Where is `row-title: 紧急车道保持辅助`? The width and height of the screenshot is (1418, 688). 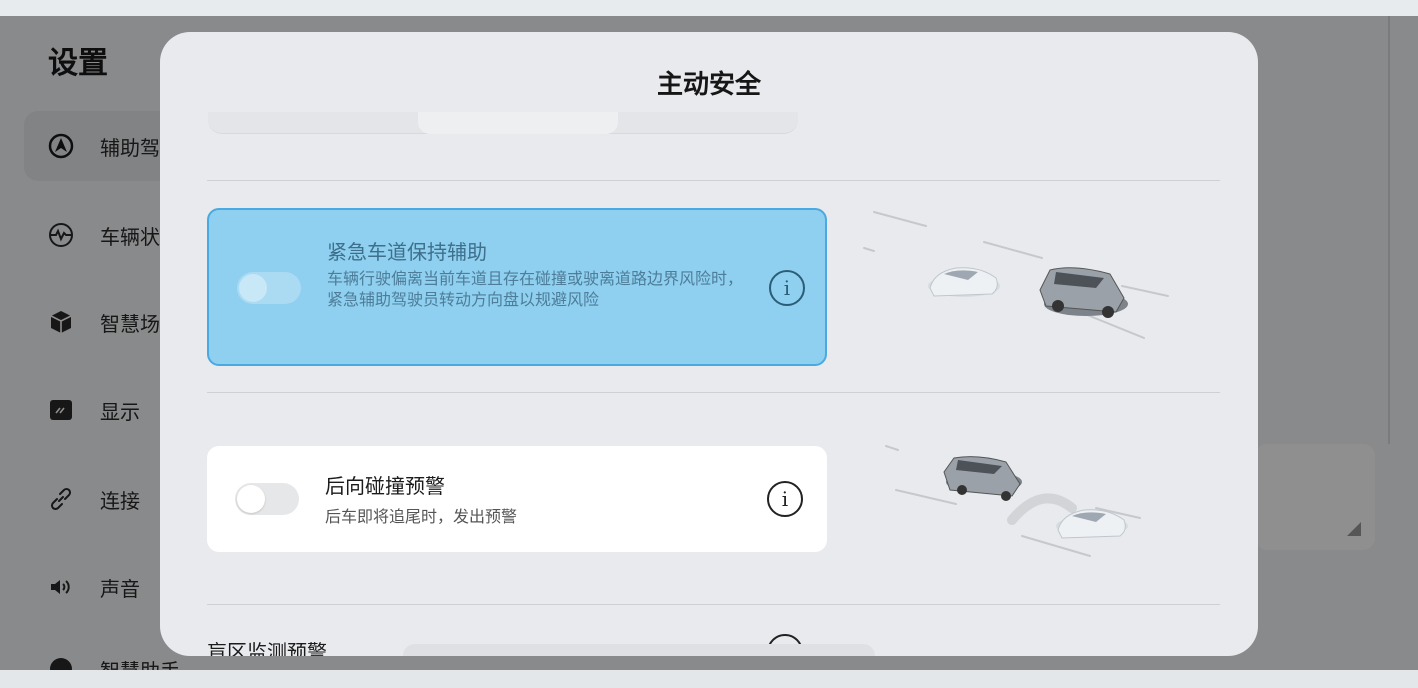 row-title: 紧急车道保持辅助 is located at coordinates (407, 252).